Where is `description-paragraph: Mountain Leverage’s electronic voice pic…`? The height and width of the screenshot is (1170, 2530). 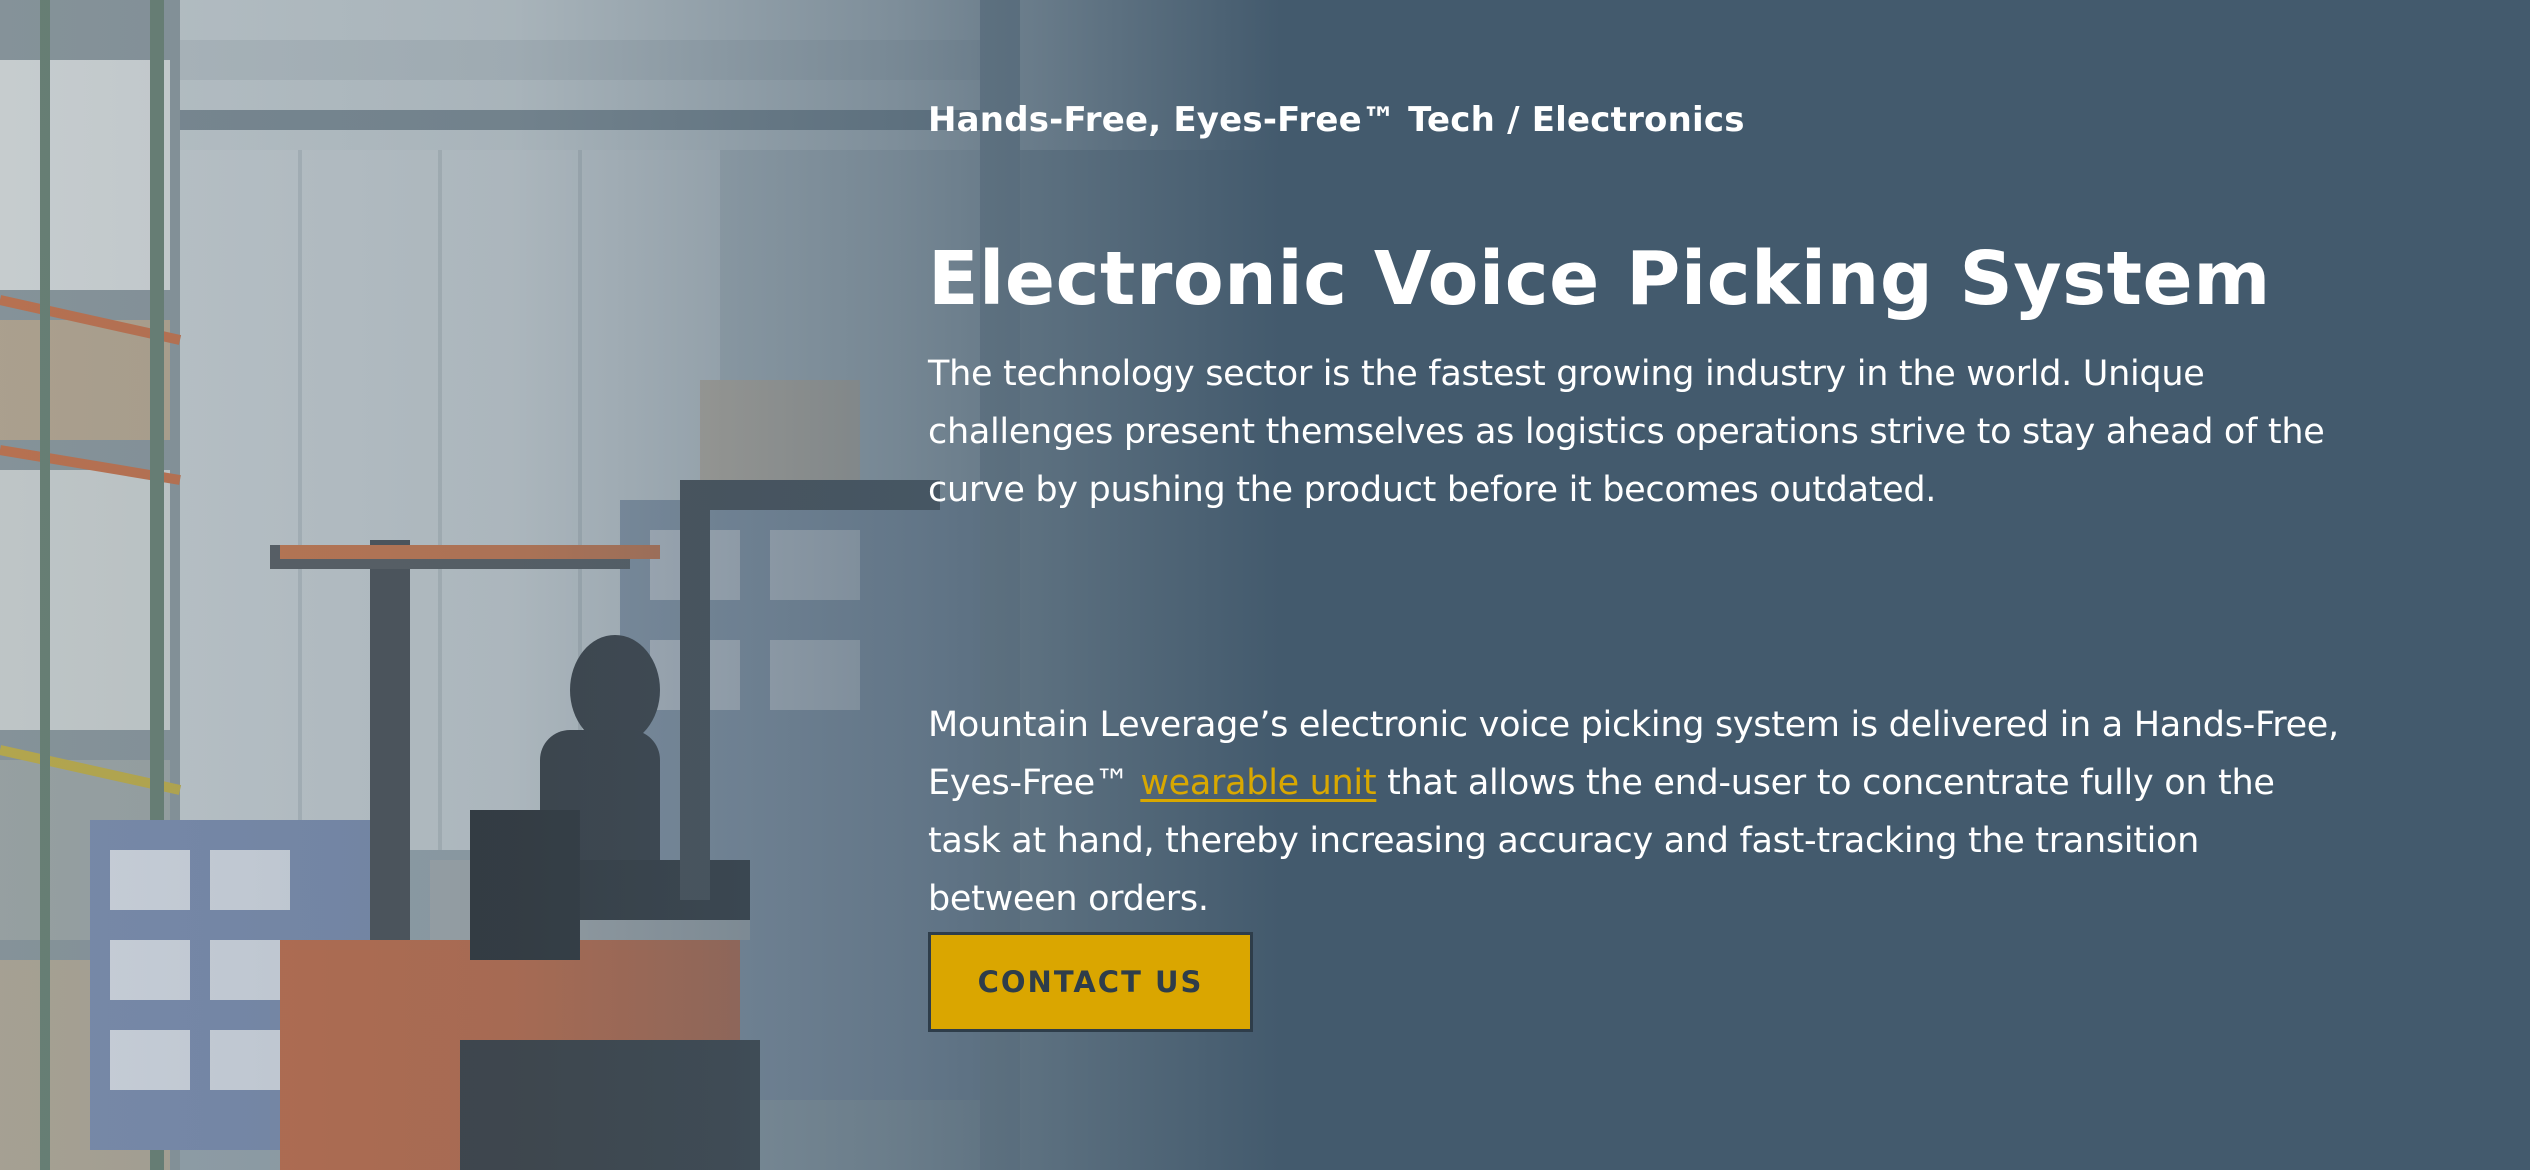 description-paragraph: Mountain Leverage’s electronic voice pic… is located at coordinates (1638, 812).